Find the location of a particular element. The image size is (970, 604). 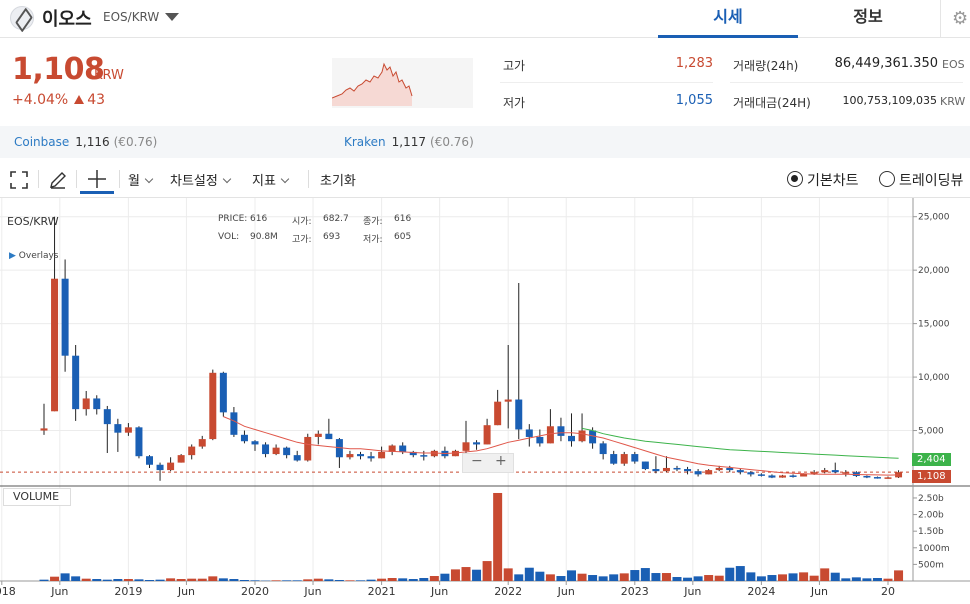

fullscreen-icon is located at coordinates (19, 180).